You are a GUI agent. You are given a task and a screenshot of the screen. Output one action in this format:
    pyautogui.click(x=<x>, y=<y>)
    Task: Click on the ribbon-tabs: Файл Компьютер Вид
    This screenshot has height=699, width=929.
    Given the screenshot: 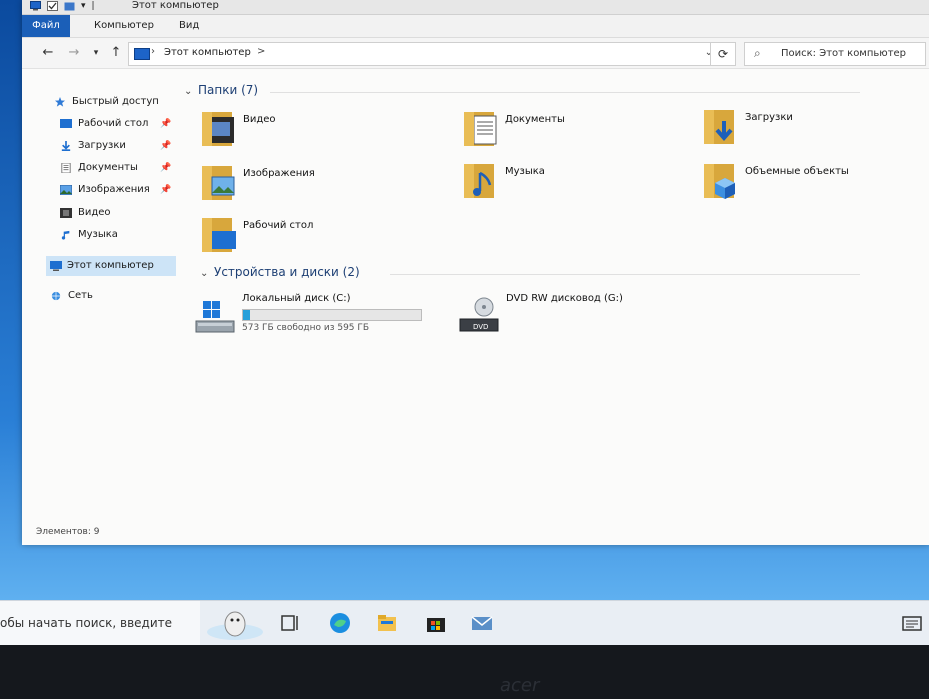 What is the action you would take?
    pyautogui.click(x=475, y=26)
    